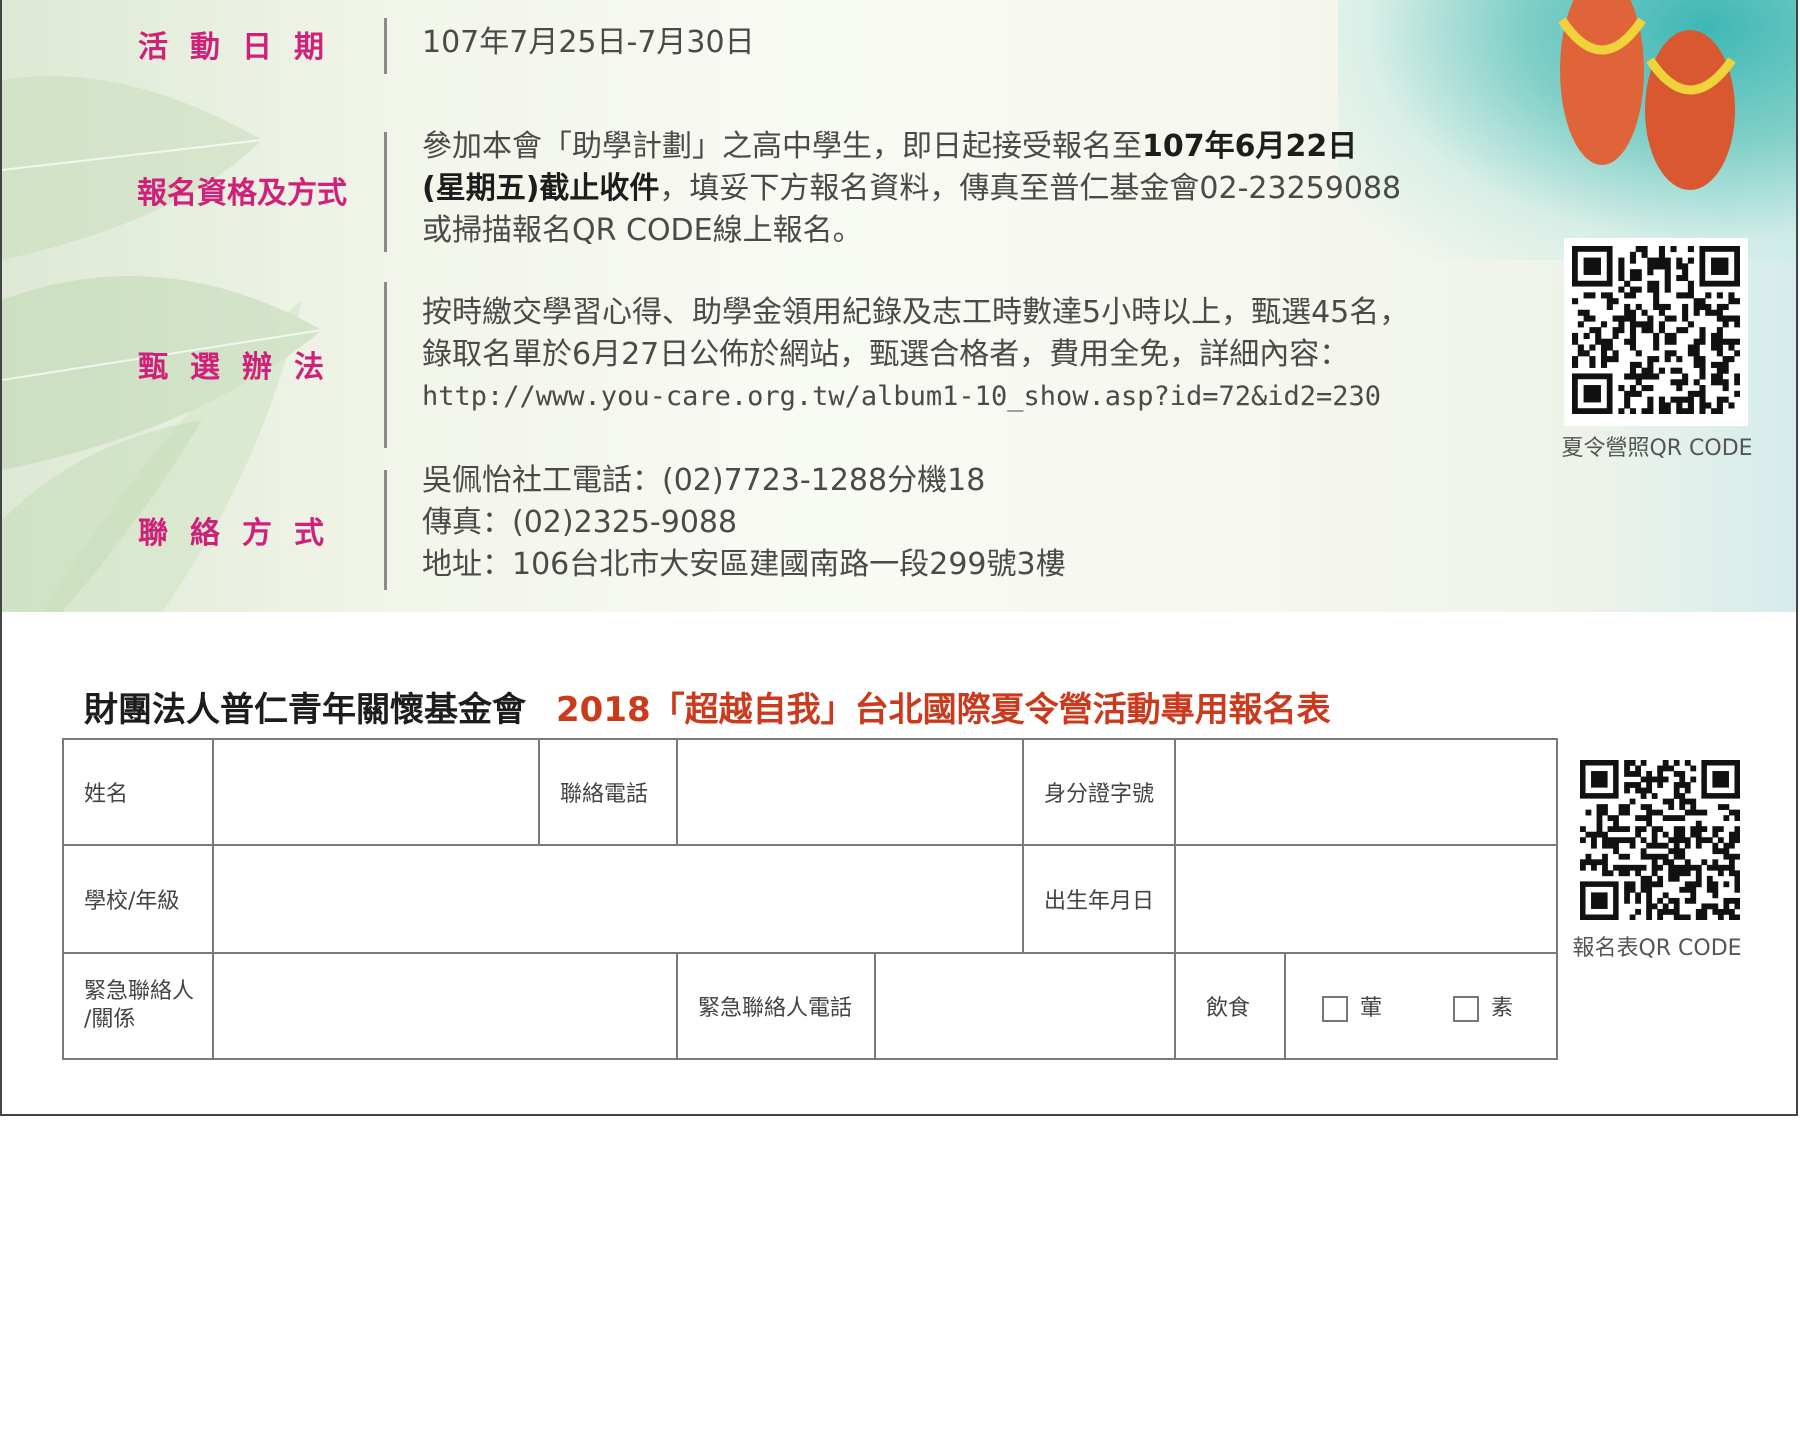 This screenshot has width=1800, height=1440. What do you see at coordinates (1366, 792) in the screenshot?
I see `id-number-field` at bounding box center [1366, 792].